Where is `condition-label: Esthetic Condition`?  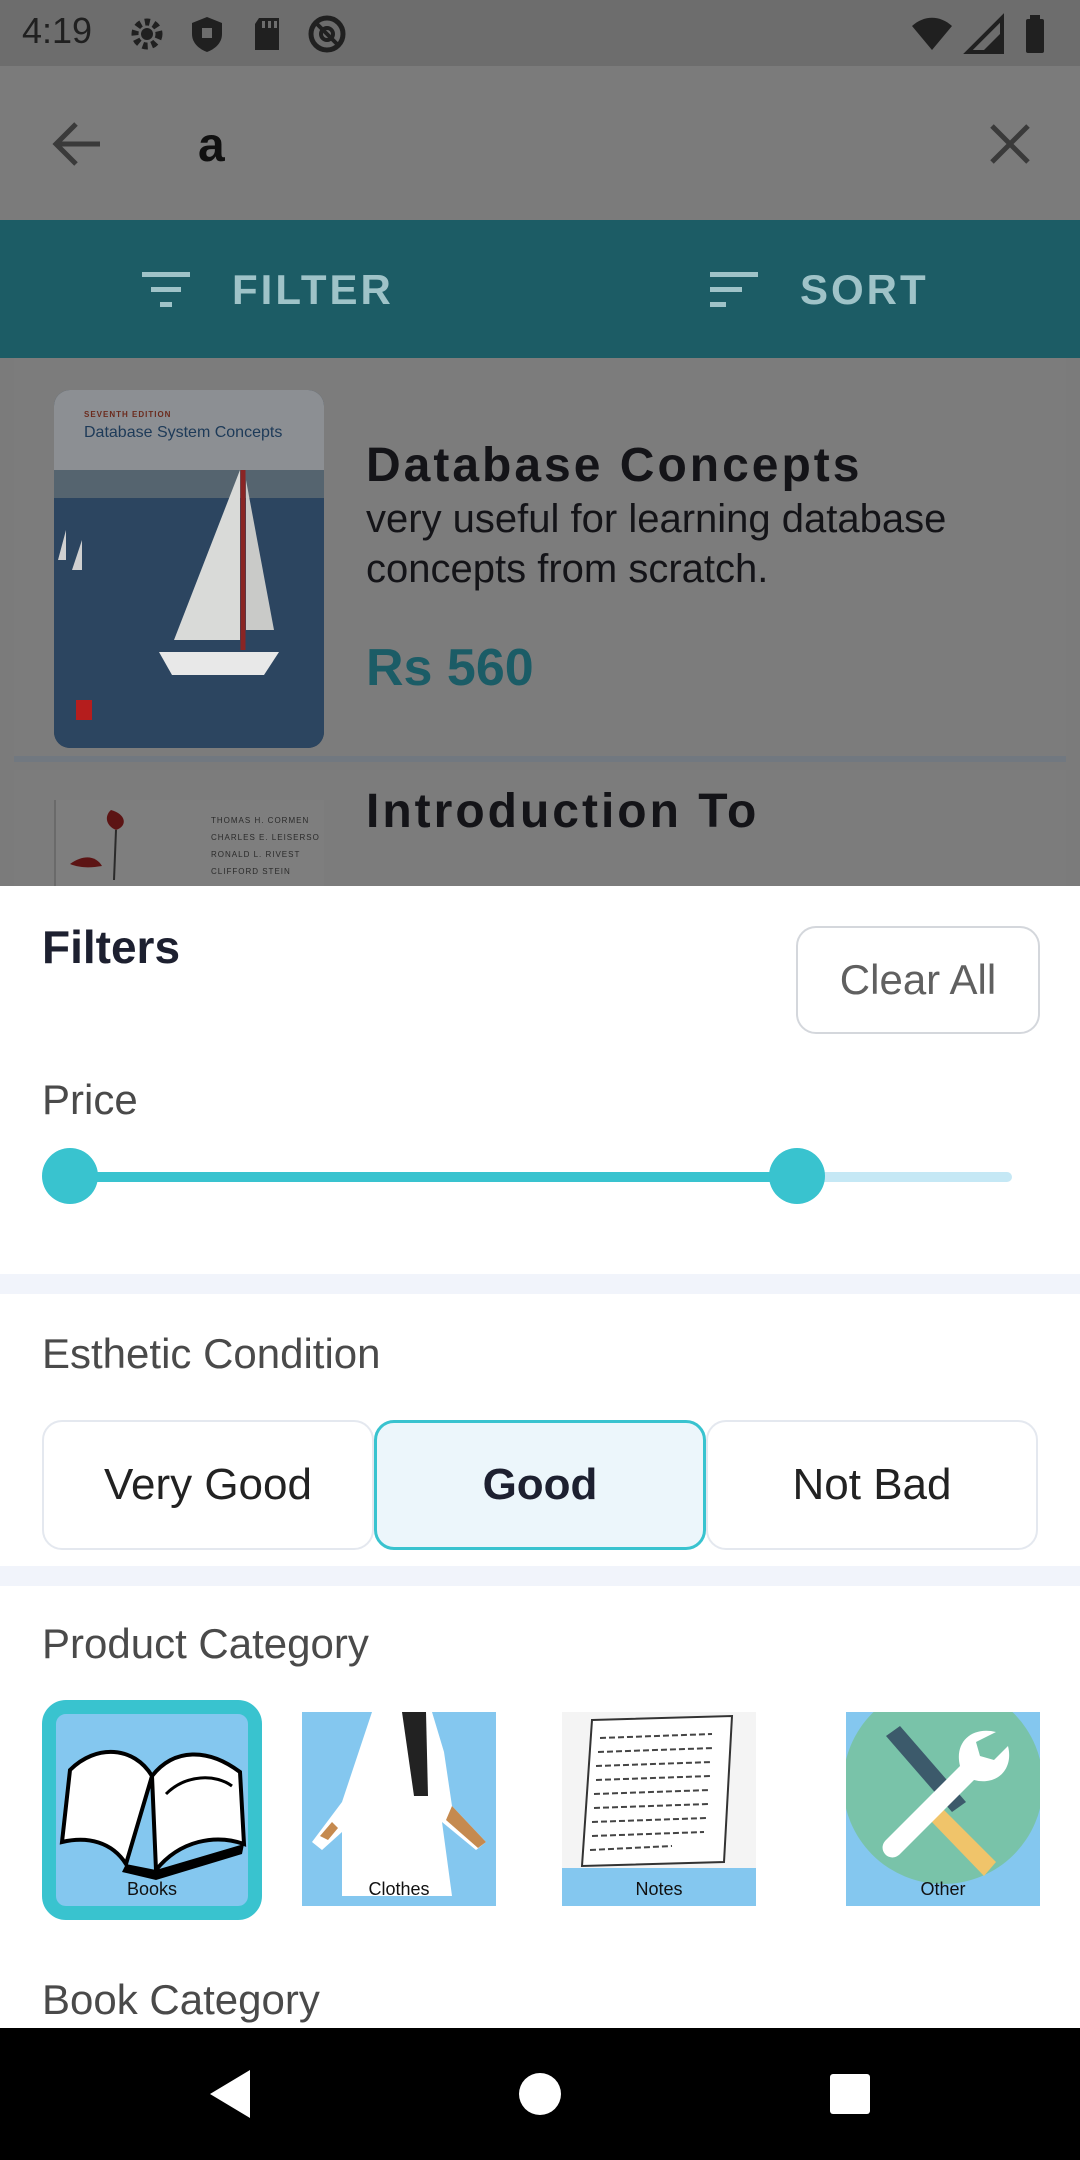
condition-label: Esthetic Condition is located at coordinates (211, 1353).